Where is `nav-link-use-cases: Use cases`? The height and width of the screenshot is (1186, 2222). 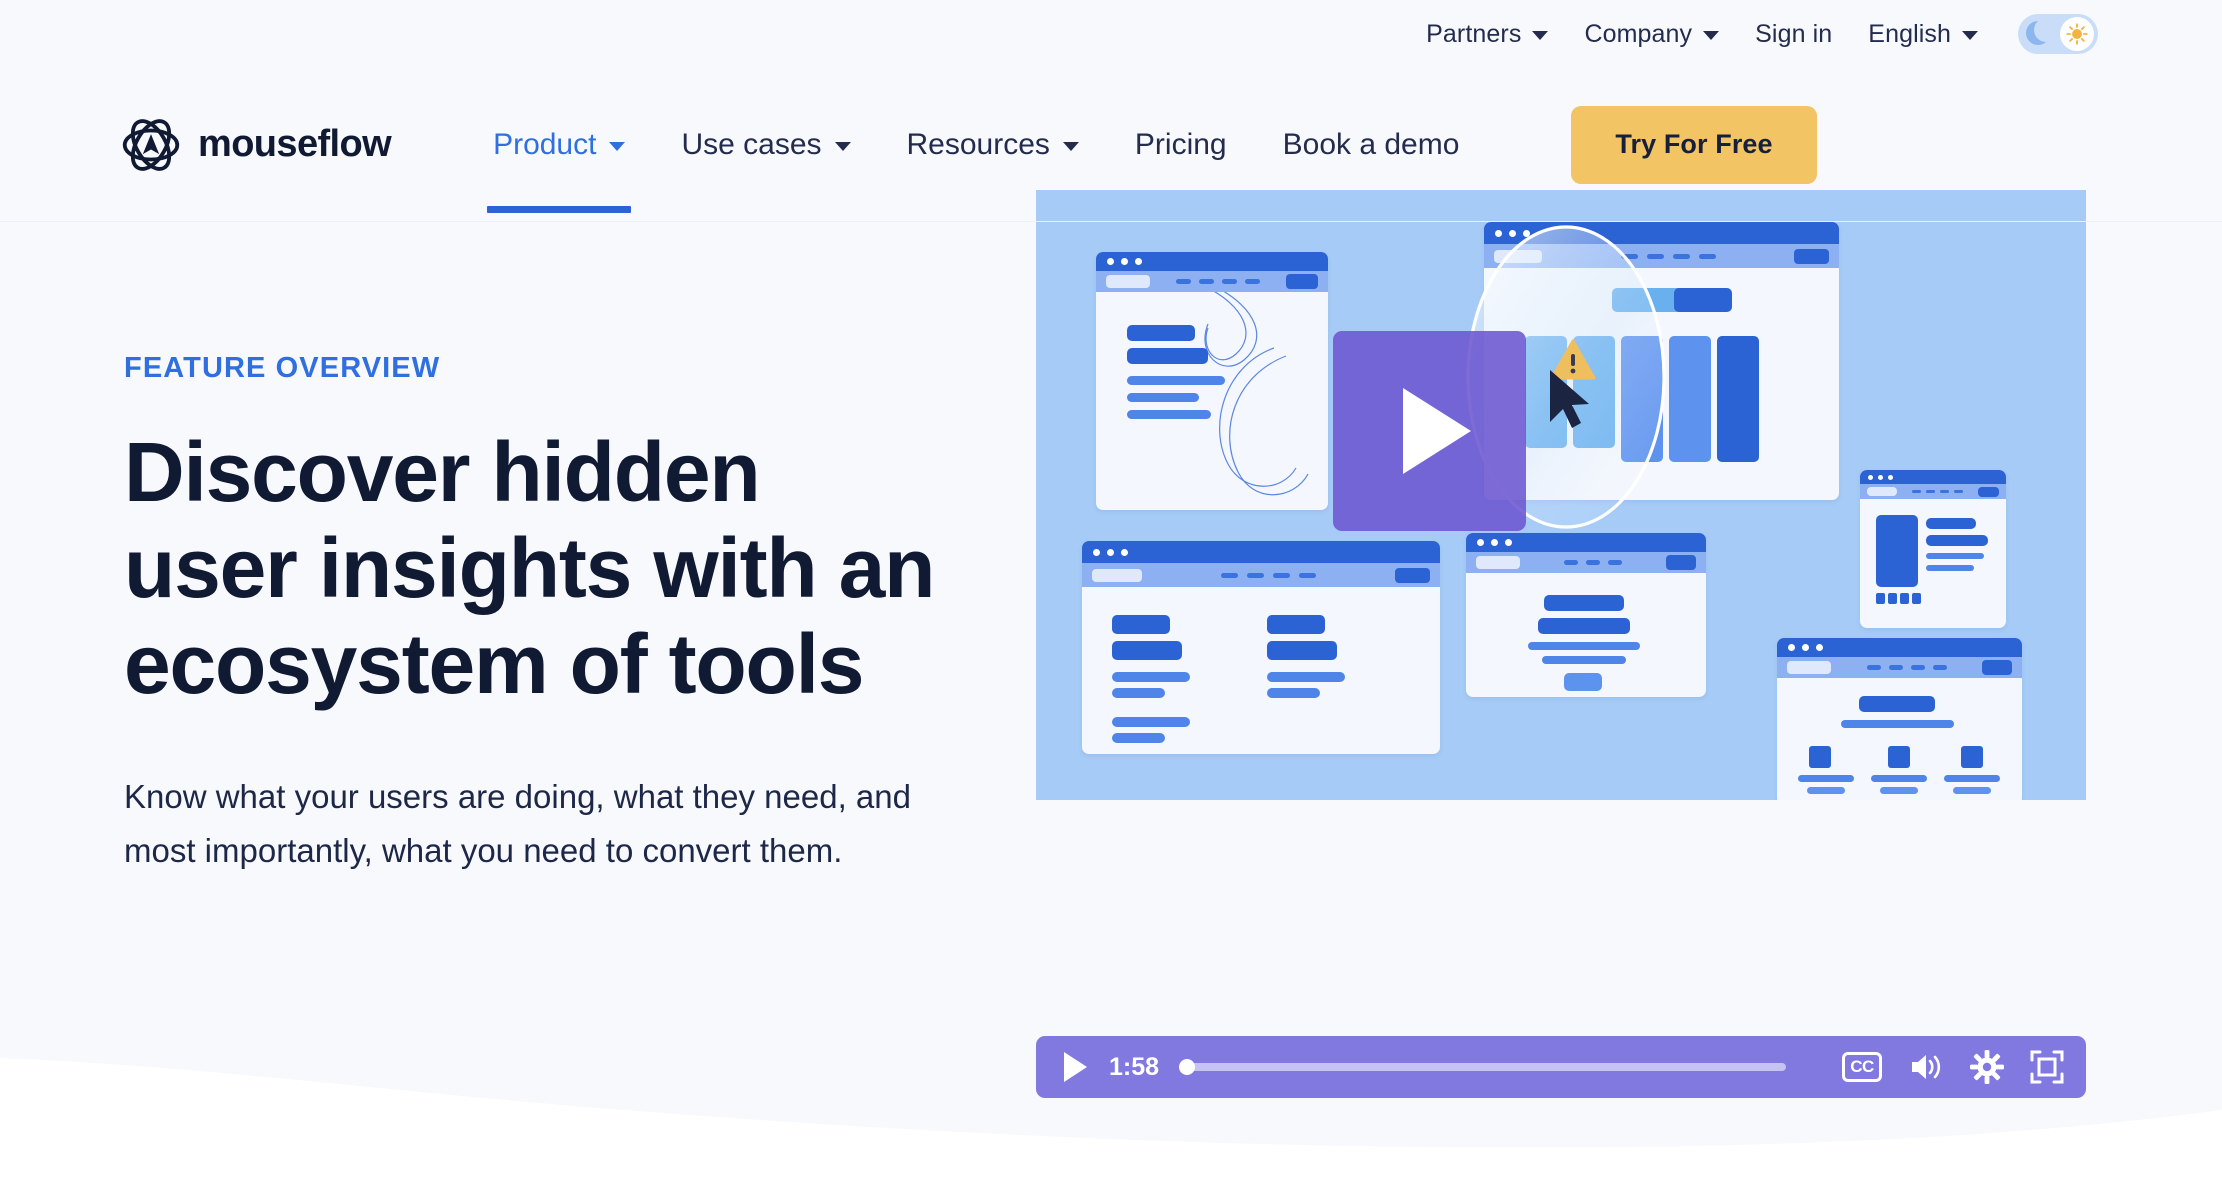
nav-link-use-cases: Use cases is located at coordinates (765, 145).